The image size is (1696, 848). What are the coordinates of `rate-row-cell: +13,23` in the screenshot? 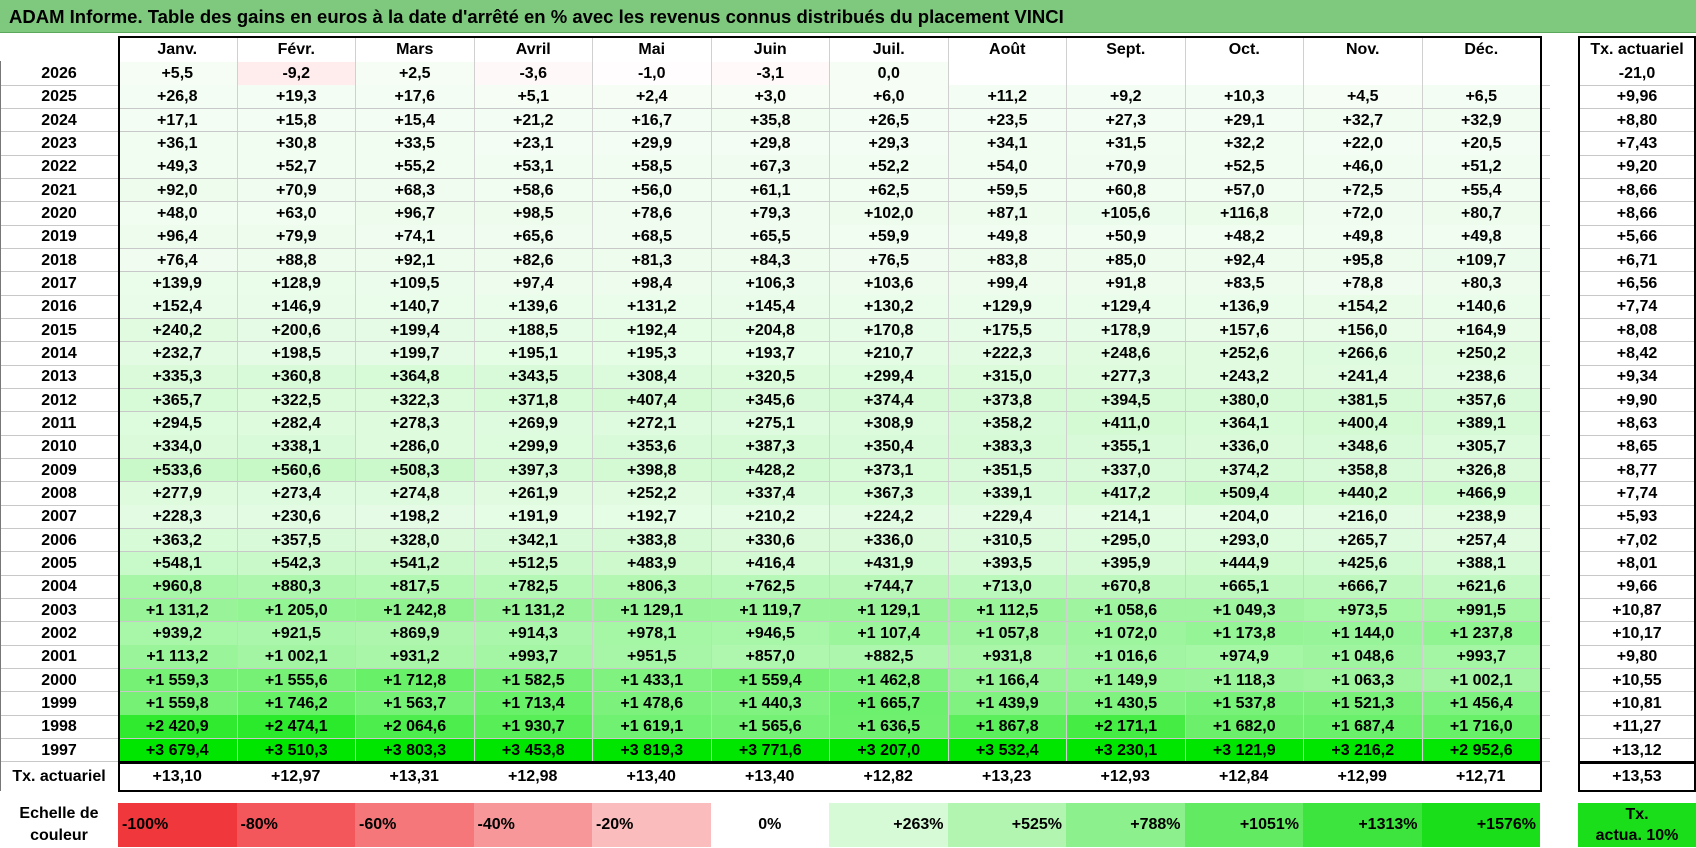 It's located at (1007, 776).